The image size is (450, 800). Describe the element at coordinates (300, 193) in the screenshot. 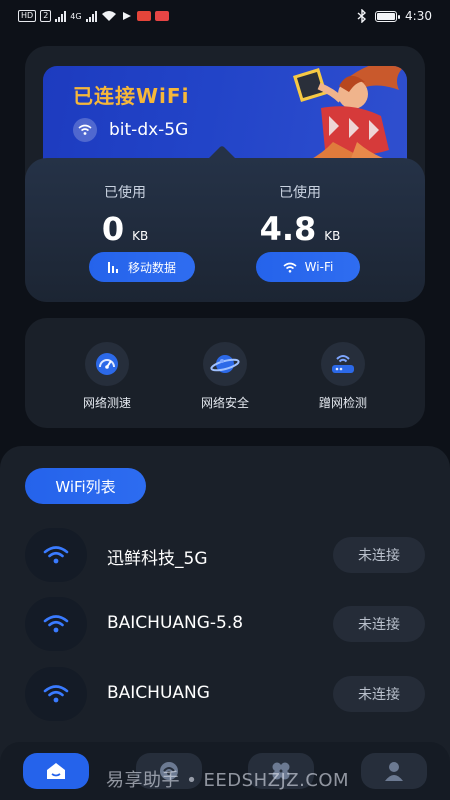

I see `wifi-usage-label: 已使用` at that location.